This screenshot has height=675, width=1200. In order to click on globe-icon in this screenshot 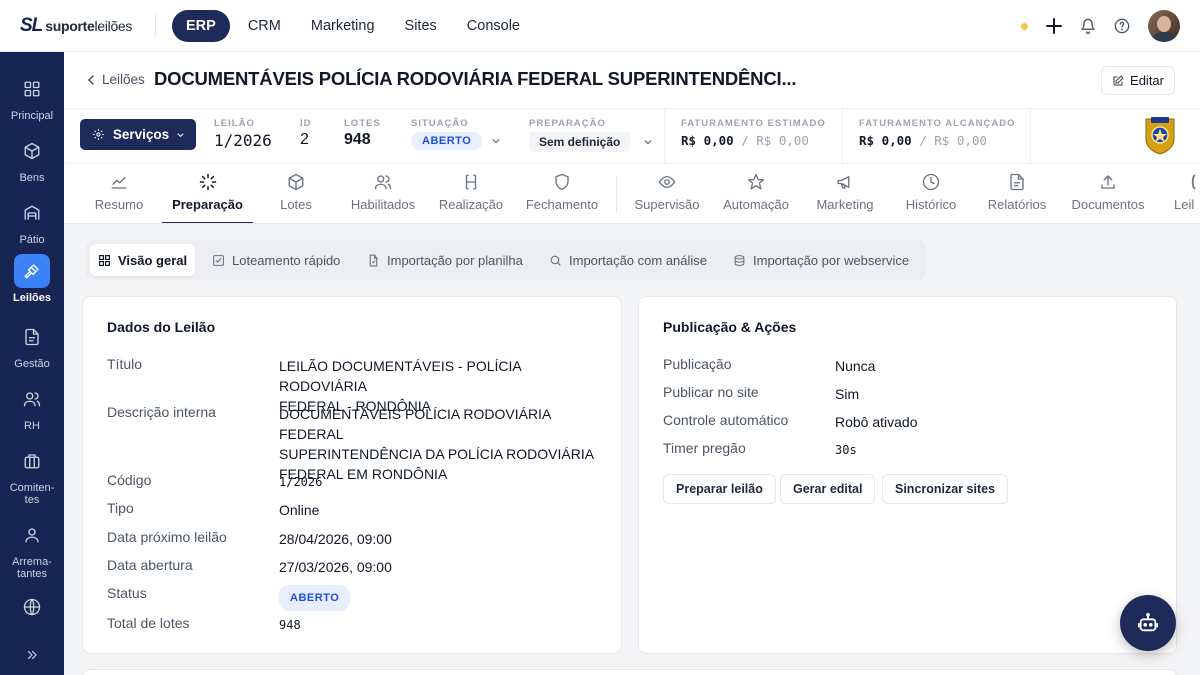, I will do `click(32, 607)`.